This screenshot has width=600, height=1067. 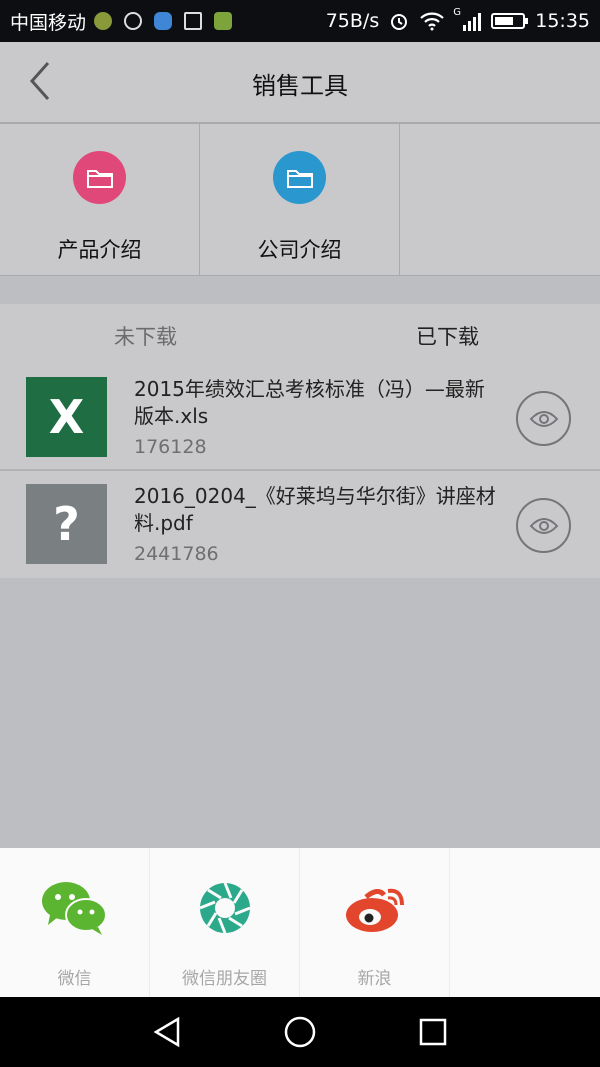 I want to click on file-row: ? 2016_0204_《好莱坞与华尔街》讲座材料.pdf 2441786, so click(x=300, y=524).